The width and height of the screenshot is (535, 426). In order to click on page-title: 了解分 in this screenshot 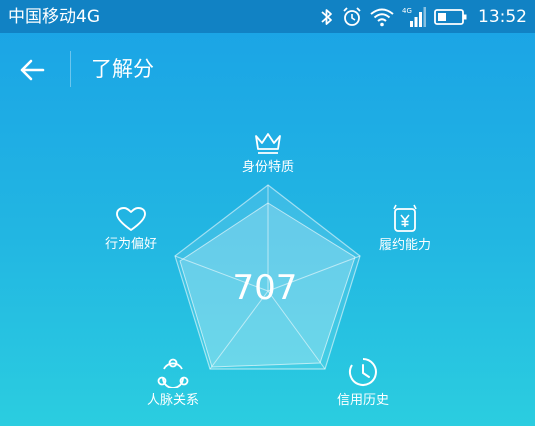, I will do `click(122, 69)`.